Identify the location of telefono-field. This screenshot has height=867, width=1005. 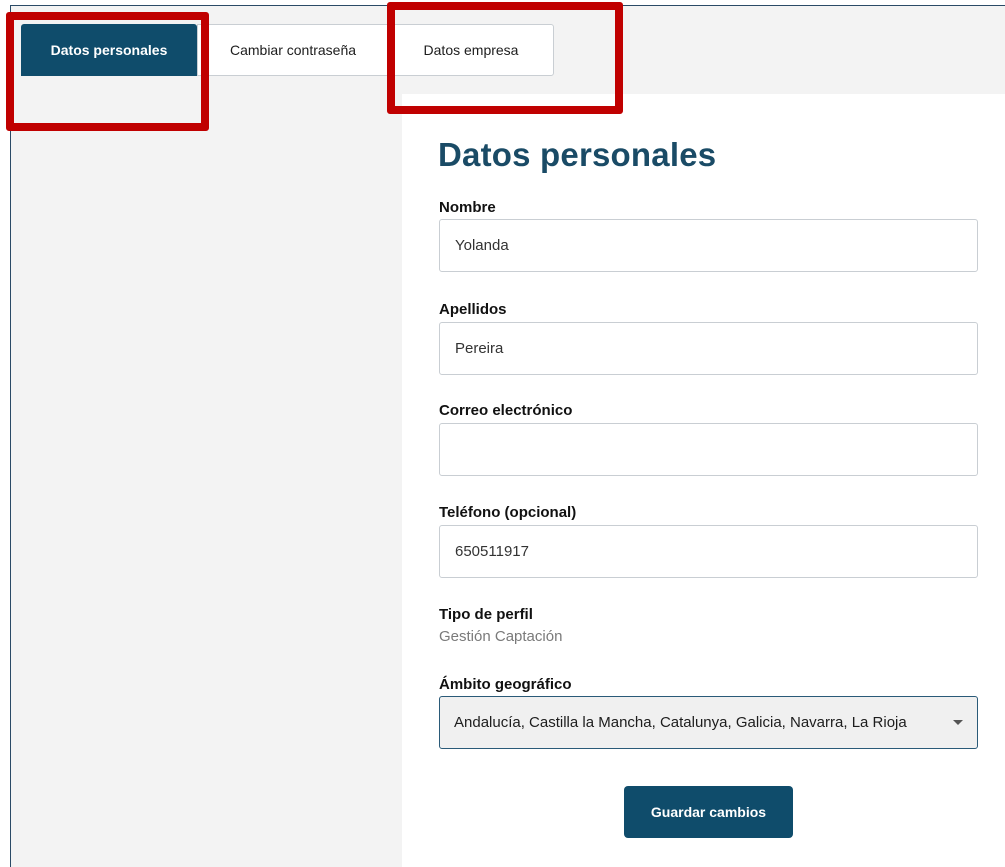
(708, 551).